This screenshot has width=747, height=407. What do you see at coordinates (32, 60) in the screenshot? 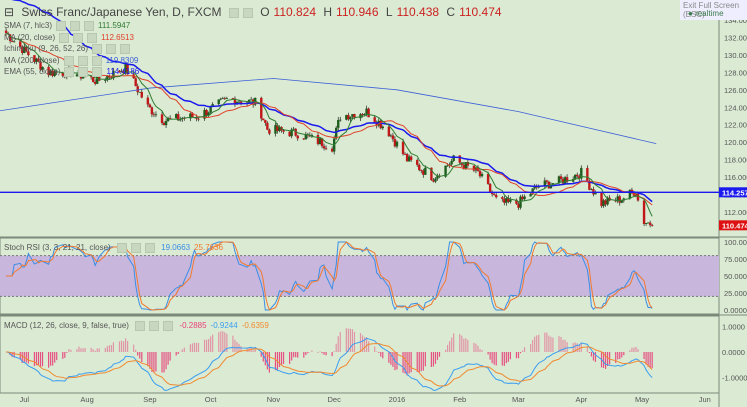
I see `indicator-label: MA (200, close)` at bounding box center [32, 60].